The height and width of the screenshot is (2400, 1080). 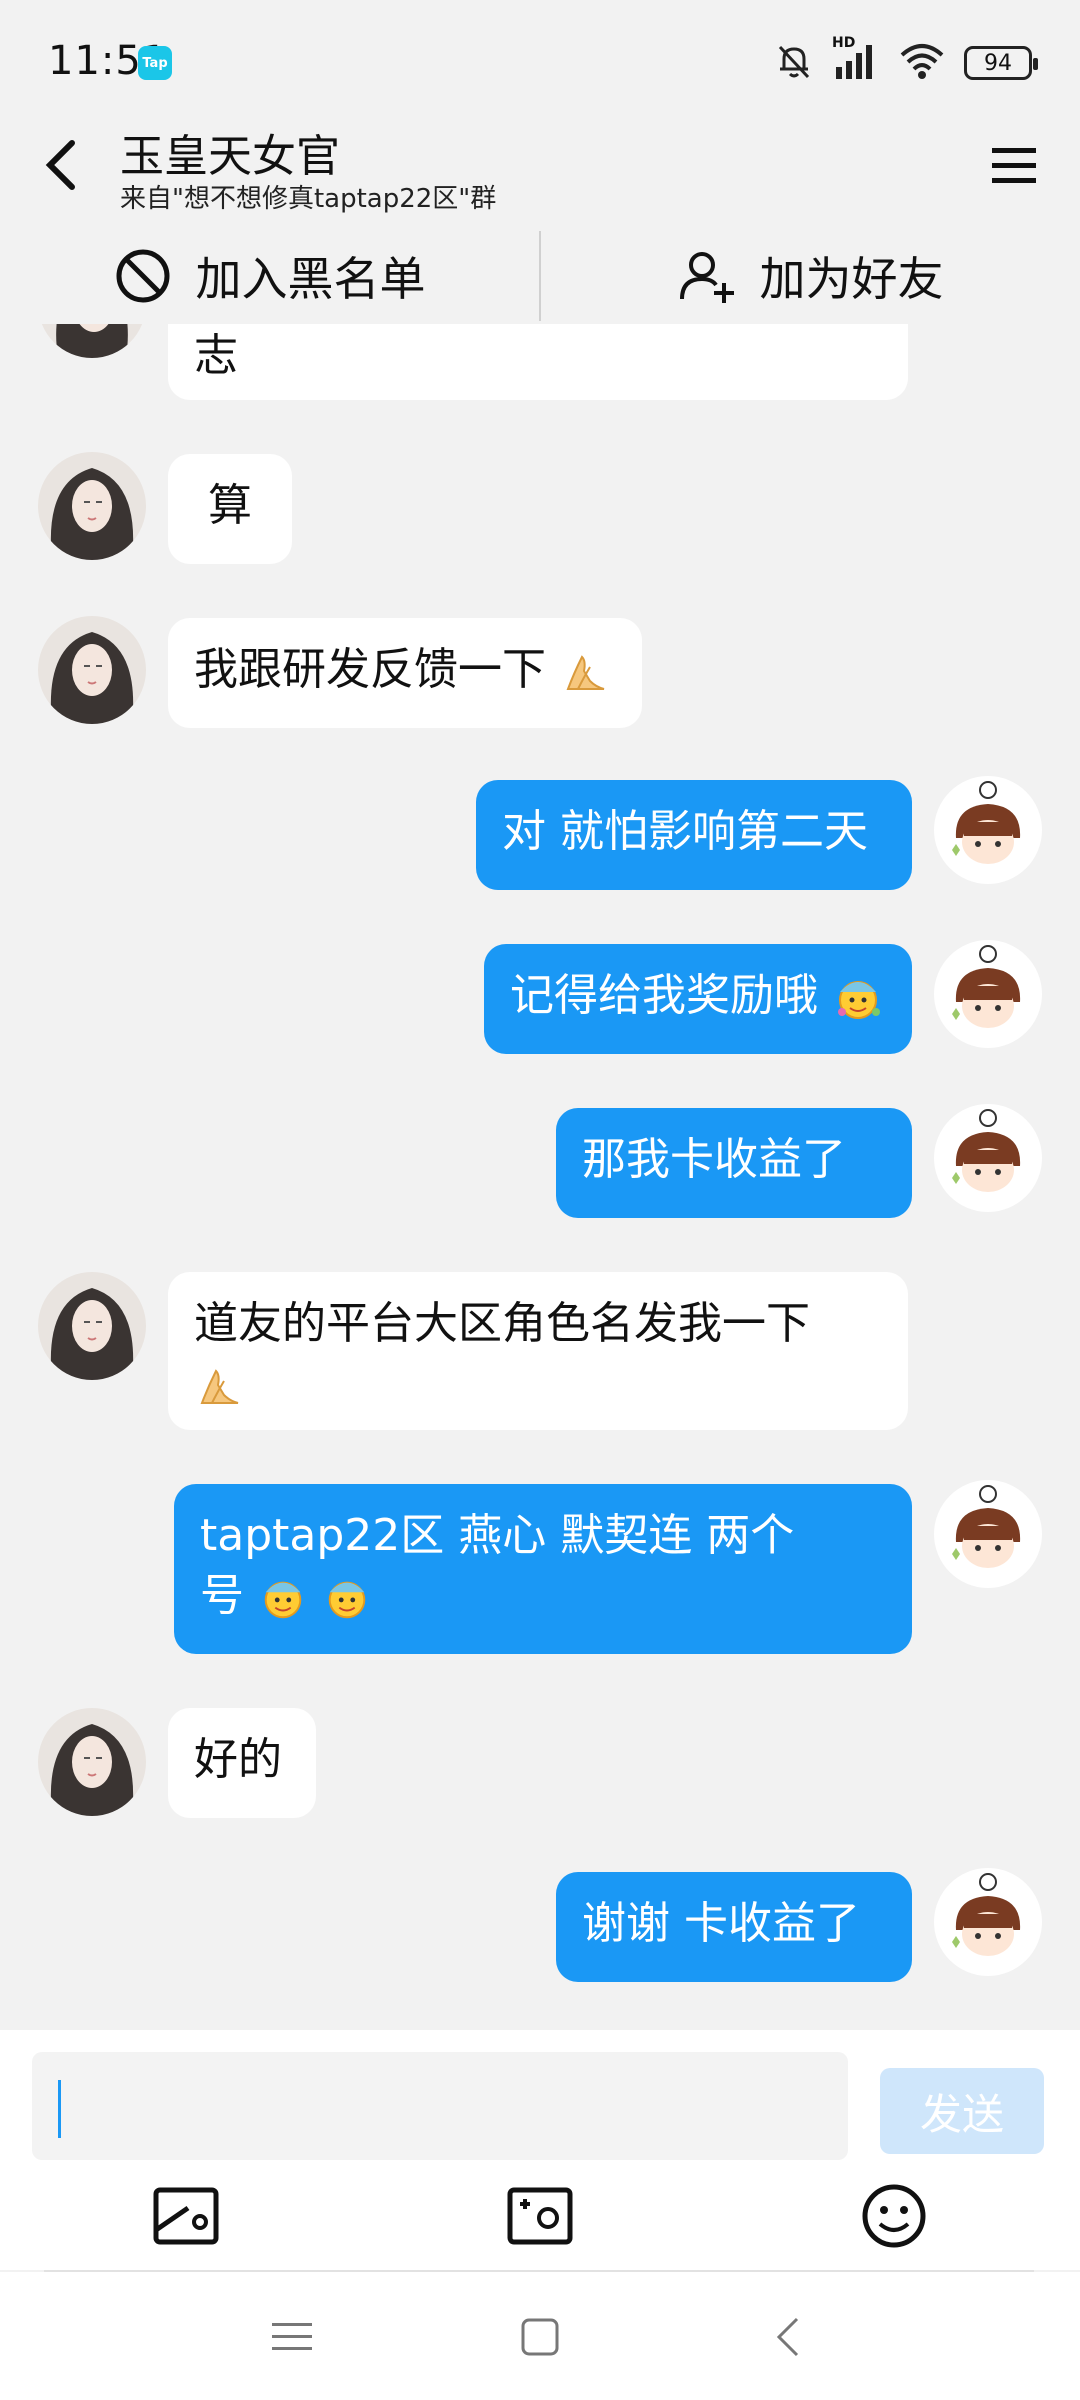 I want to click on text-caret, so click(x=59, y=2109).